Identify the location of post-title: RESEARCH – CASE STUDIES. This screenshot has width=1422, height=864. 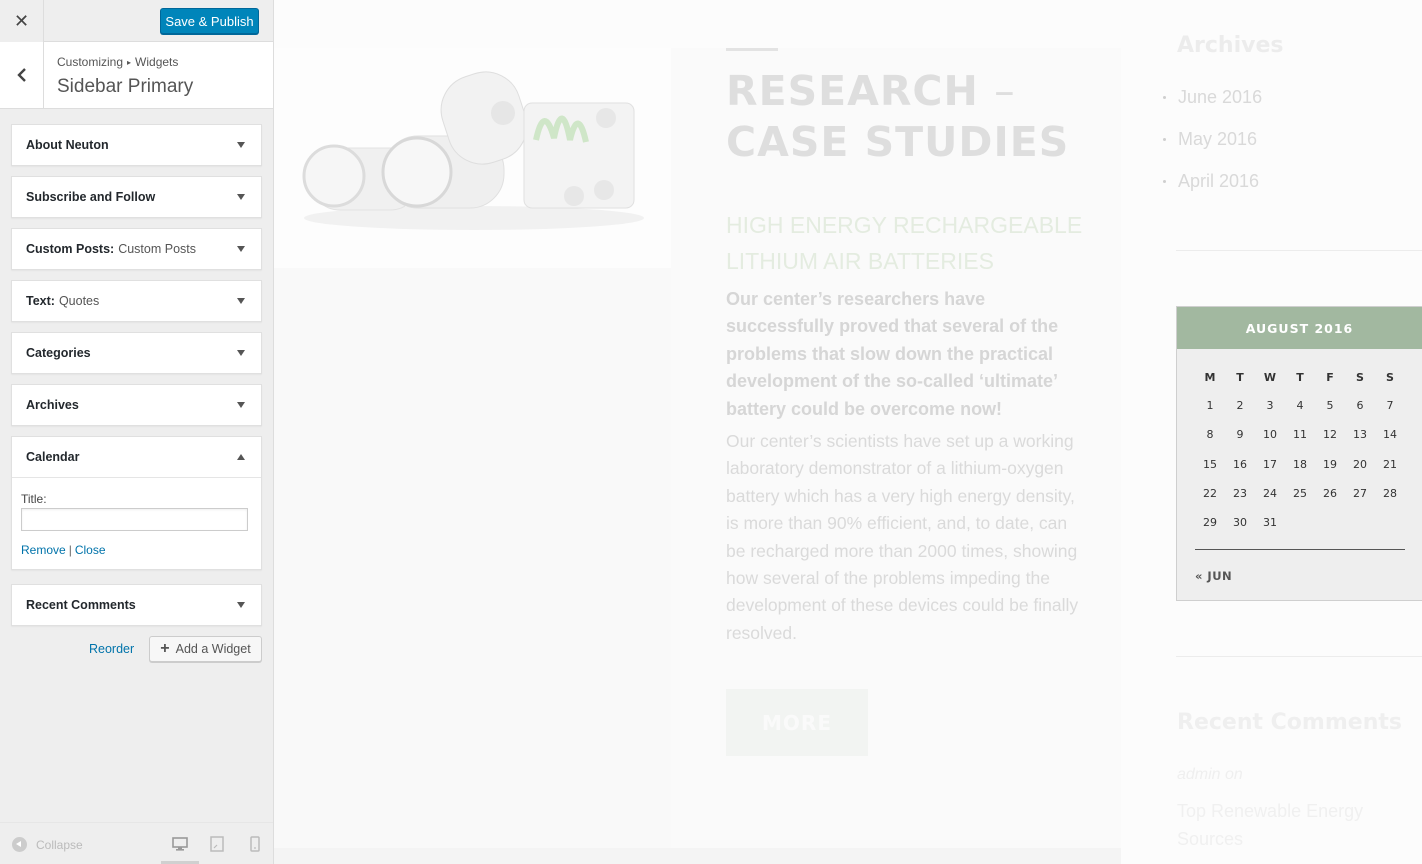
(926, 117).